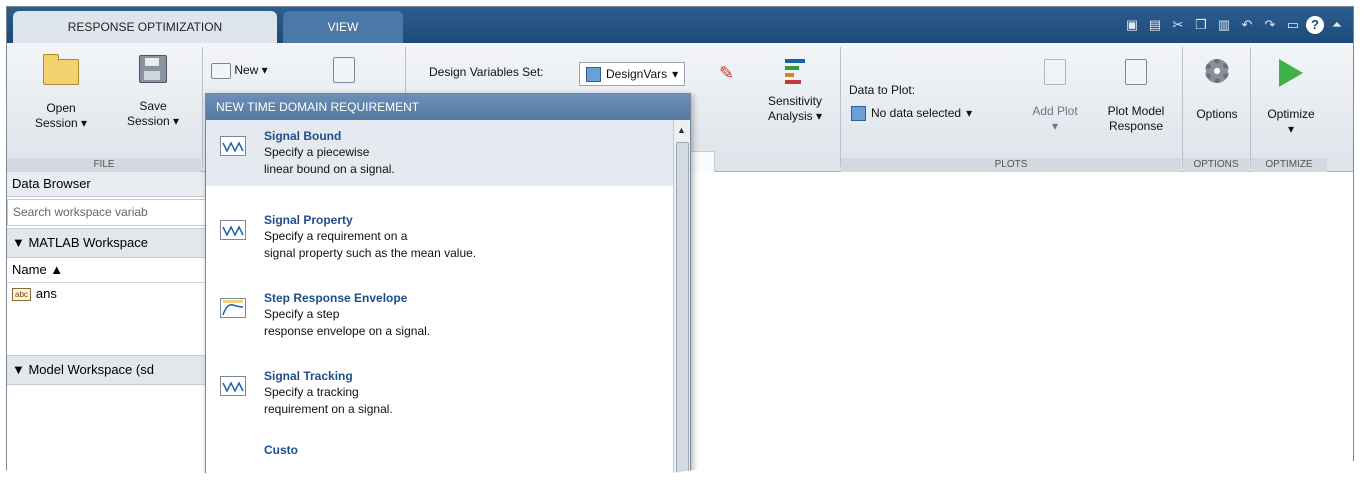 This screenshot has width=1367, height=494. I want to click on add-plot-icon, so click(1055, 72).